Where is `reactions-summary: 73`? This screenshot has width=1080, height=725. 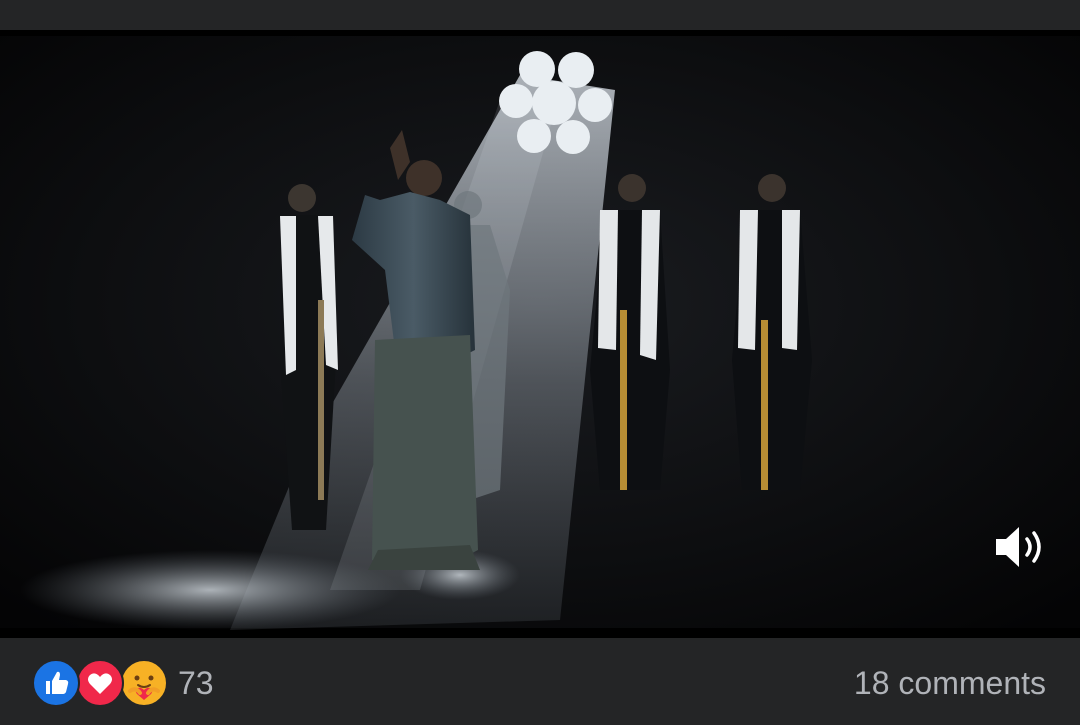 reactions-summary: 73 is located at coordinates (123, 683).